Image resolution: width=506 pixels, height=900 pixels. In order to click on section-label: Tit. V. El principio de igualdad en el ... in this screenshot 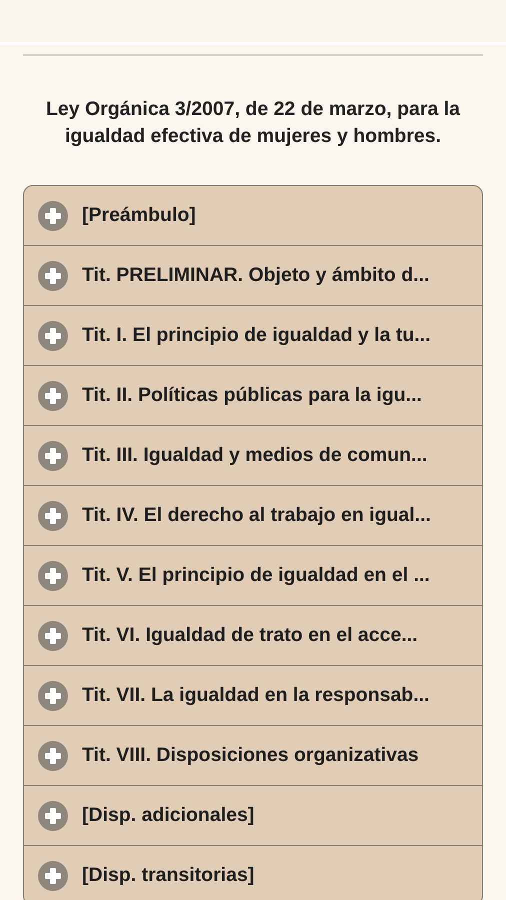, I will do `click(256, 575)`.